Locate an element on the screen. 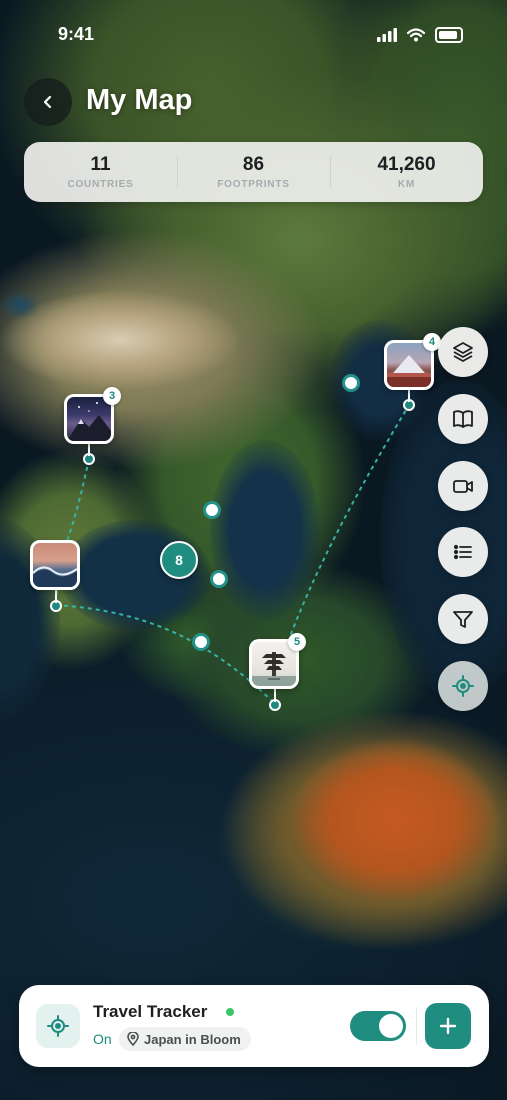 The width and height of the screenshot is (507, 1100). stat-countries: 11 COUNTRIES is located at coordinates (100, 172).